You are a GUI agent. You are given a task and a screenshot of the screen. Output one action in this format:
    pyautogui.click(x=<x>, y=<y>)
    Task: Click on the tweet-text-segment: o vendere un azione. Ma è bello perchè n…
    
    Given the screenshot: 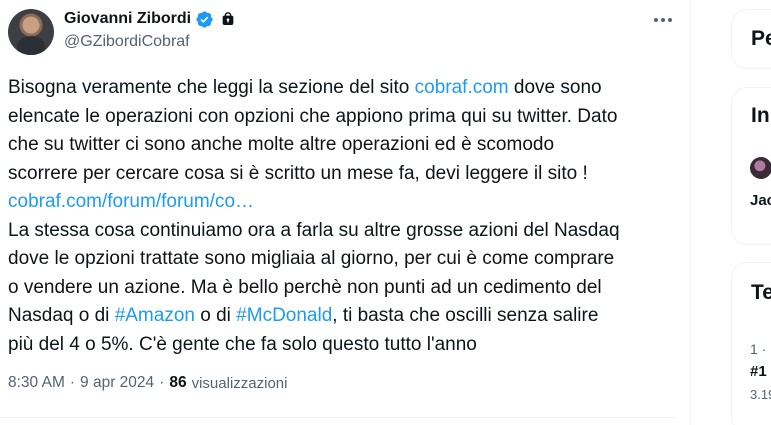 What is the action you would take?
    pyautogui.click(x=305, y=287)
    